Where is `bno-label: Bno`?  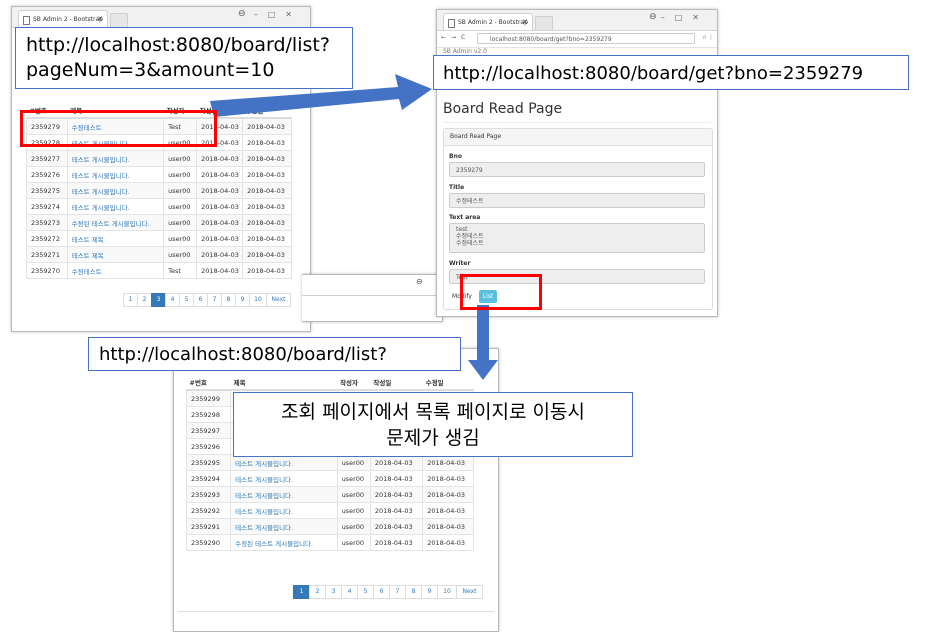
bno-label: Bno is located at coordinates (455, 156).